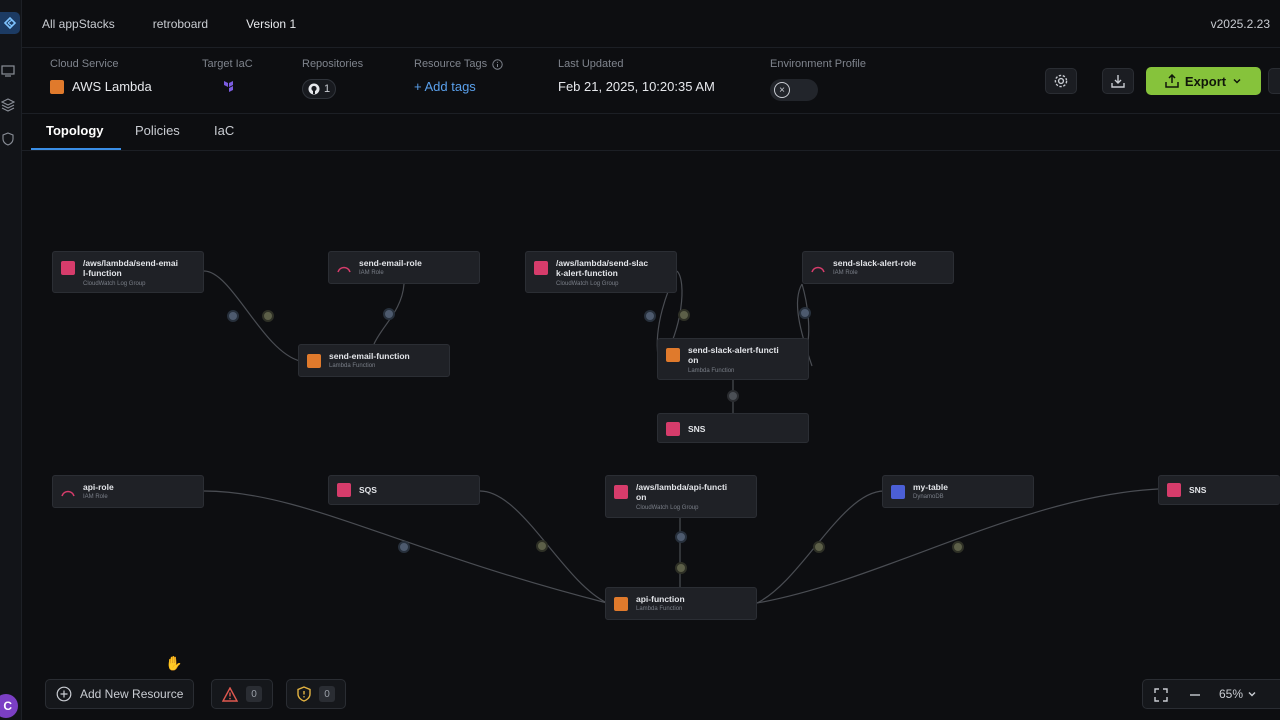 This screenshot has width=1280, height=720. What do you see at coordinates (271, 24) in the screenshot?
I see `breadcrumb-version: Version 1` at bounding box center [271, 24].